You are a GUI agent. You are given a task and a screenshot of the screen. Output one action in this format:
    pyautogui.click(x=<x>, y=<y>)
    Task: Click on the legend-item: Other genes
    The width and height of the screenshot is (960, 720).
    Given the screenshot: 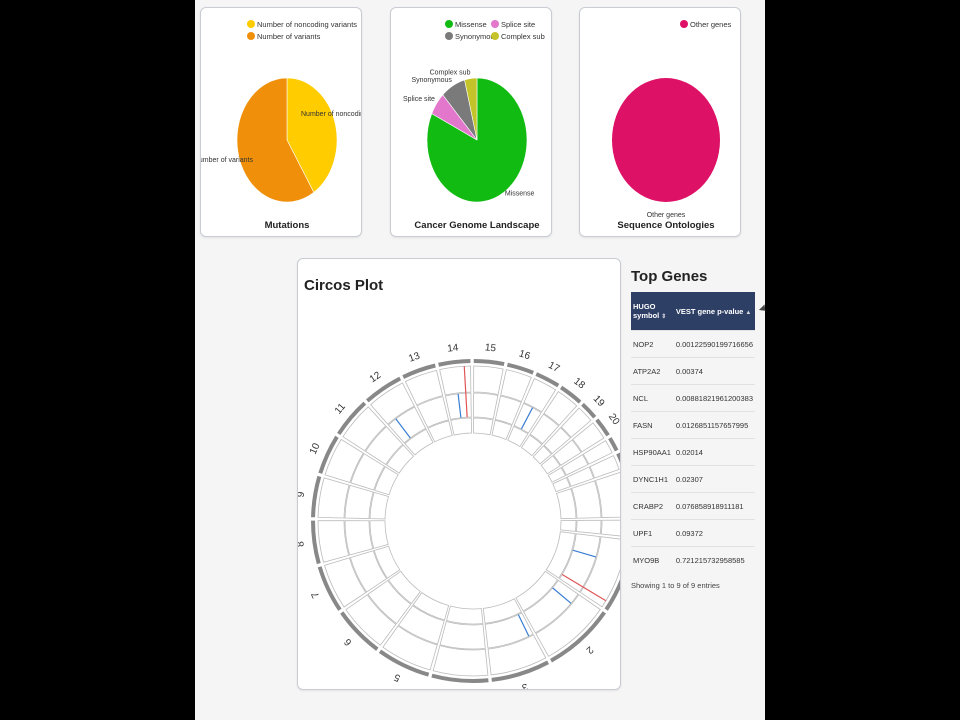 What is the action you would take?
    pyautogui.click(x=706, y=24)
    